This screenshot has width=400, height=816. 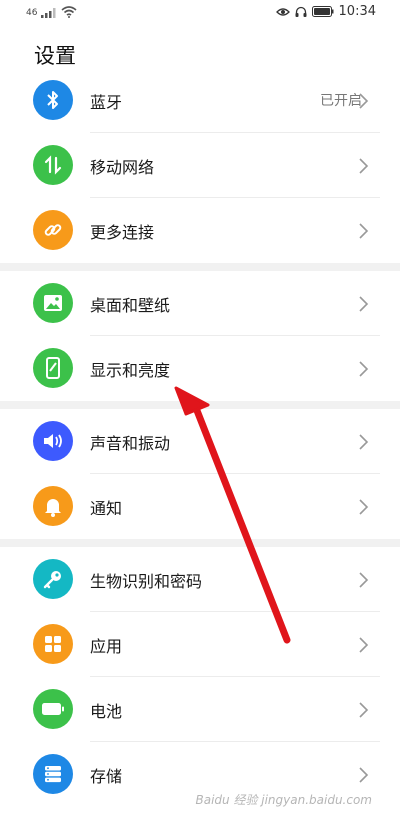 What do you see at coordinates (53, 774) in the screenshot?
I see `storage-icon` at bounding box center [53, 774].